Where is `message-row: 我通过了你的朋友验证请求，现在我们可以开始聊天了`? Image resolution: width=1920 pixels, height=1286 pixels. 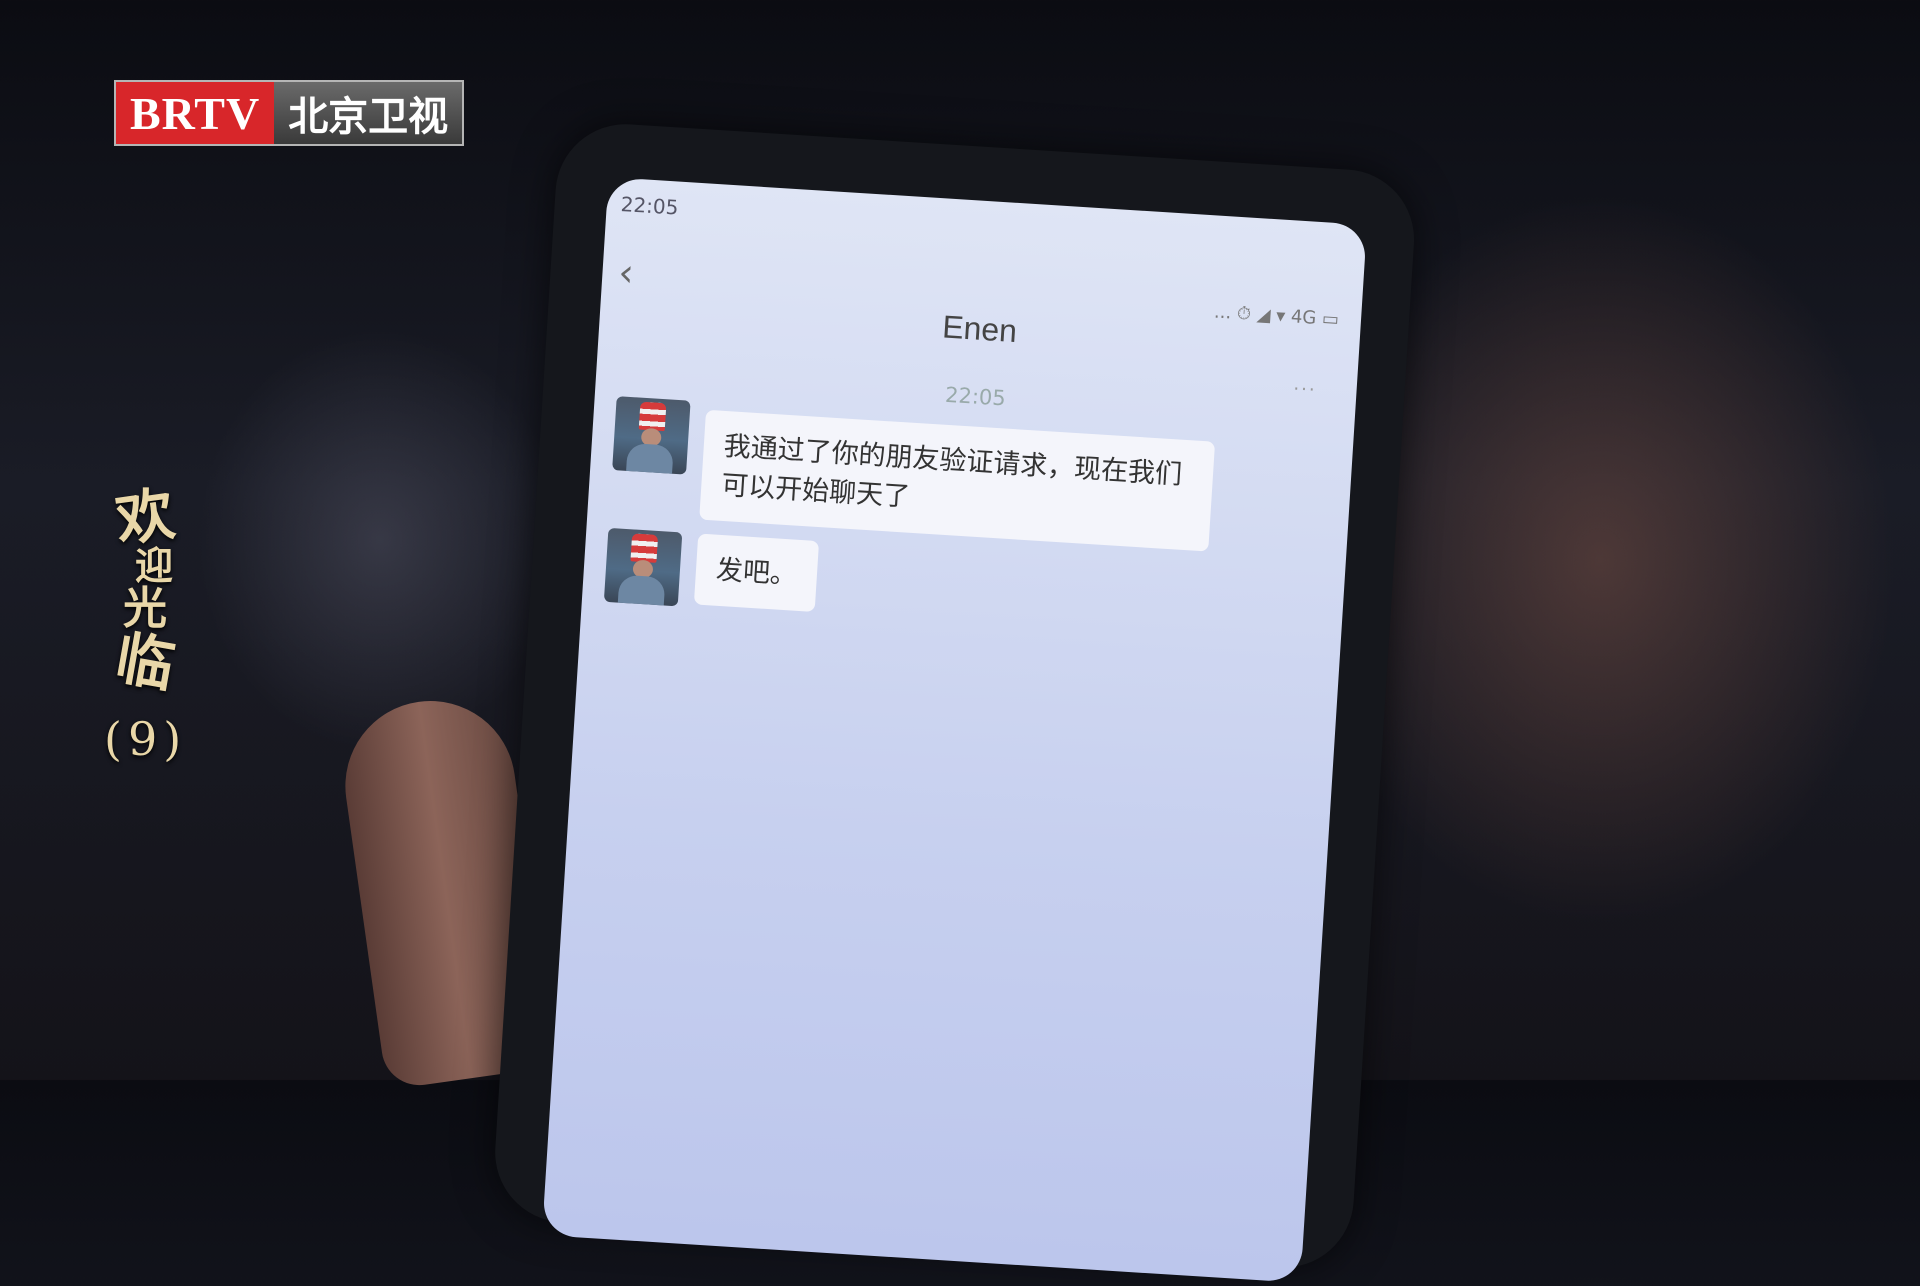 message-row: 我通过了你的朋友验证请求，现在我们可以开始聊天了 is located at coordinates (912, 474).